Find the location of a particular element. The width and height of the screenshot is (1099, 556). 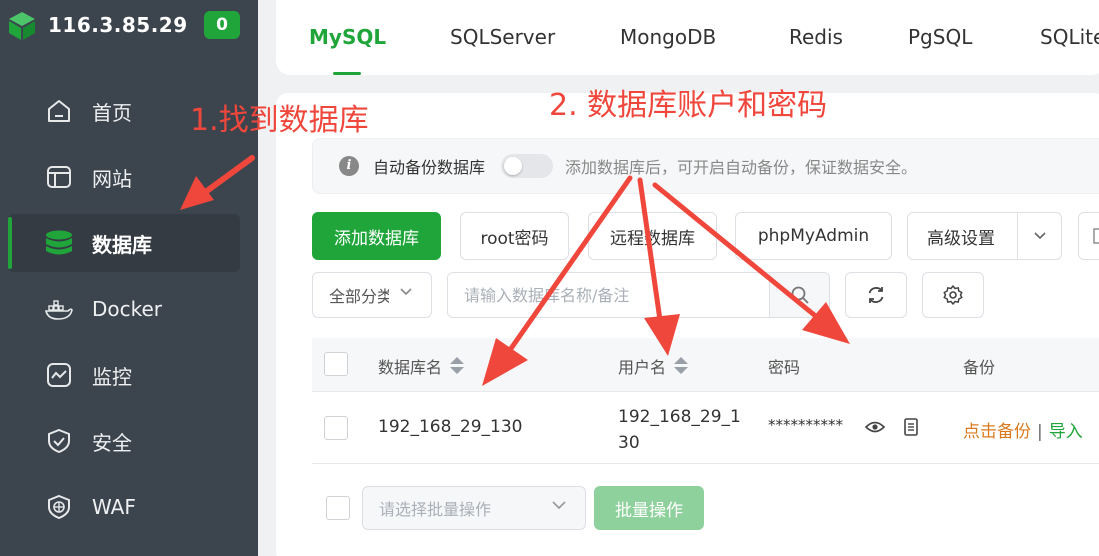

copy-icon is located at coordinates (911, 427).